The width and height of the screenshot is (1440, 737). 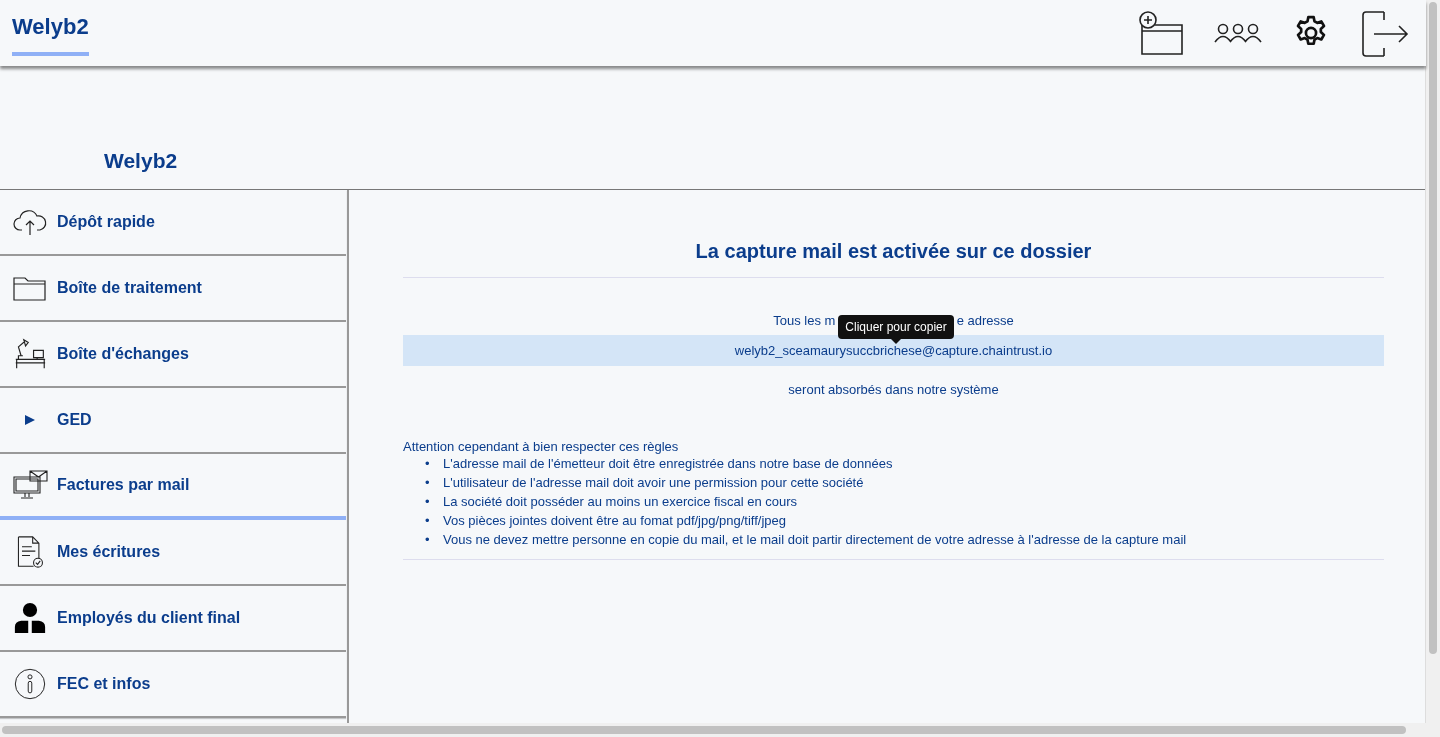 What do you see at coordinates (668, 464) in the screenshot?
I see `rule-item: L'adresse mail de l'émetteur doit être enregistrée dans notre base de données` at bounding box center [668, 464].